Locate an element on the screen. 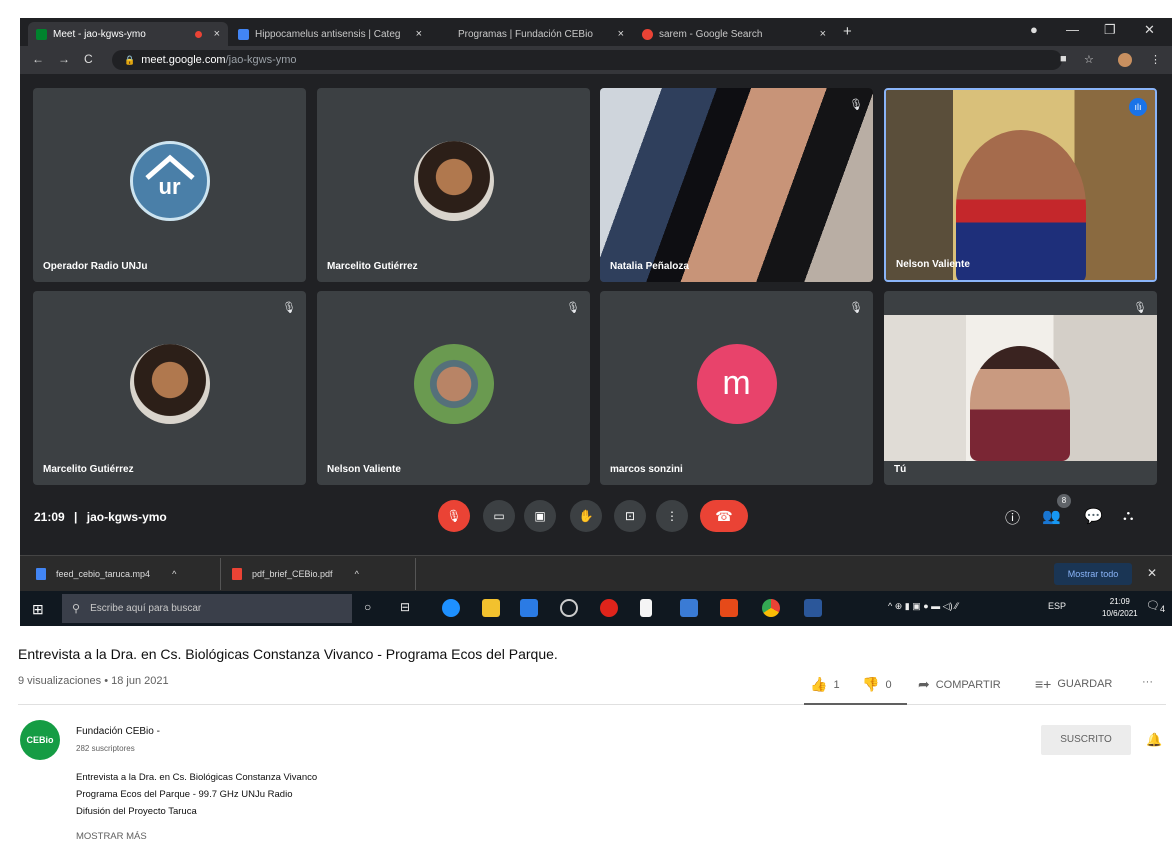 The image size is (1173, 855). tab-google-search: sarem - Google Search × is located at coordinates (734, 34).